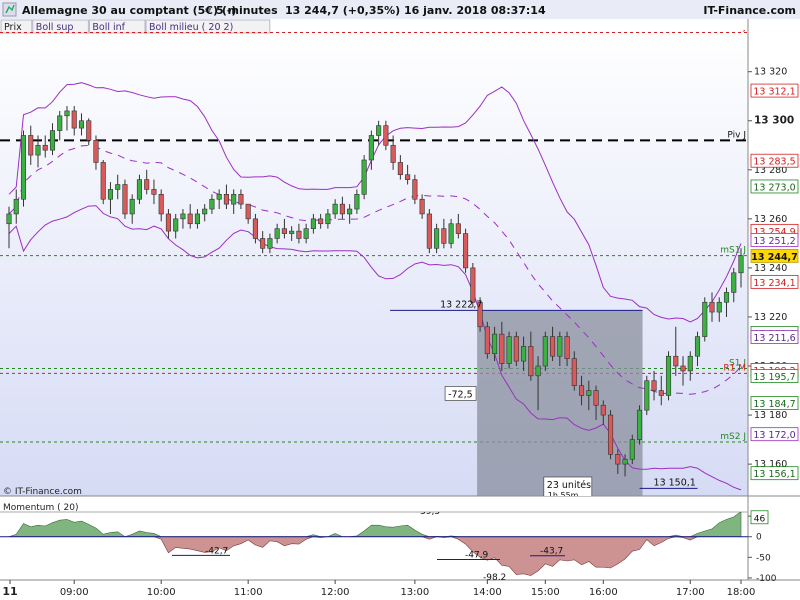 This screenshot has height=600, width=800. I want to click on y-tick-label: 13 240, so click(770, 268).